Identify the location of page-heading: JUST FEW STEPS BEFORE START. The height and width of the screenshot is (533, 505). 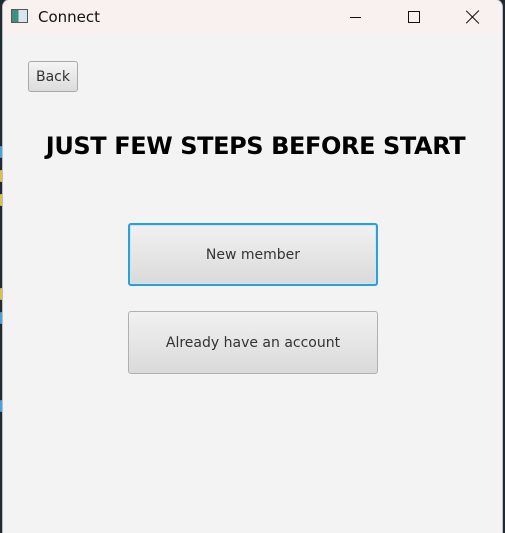
(255, 146).